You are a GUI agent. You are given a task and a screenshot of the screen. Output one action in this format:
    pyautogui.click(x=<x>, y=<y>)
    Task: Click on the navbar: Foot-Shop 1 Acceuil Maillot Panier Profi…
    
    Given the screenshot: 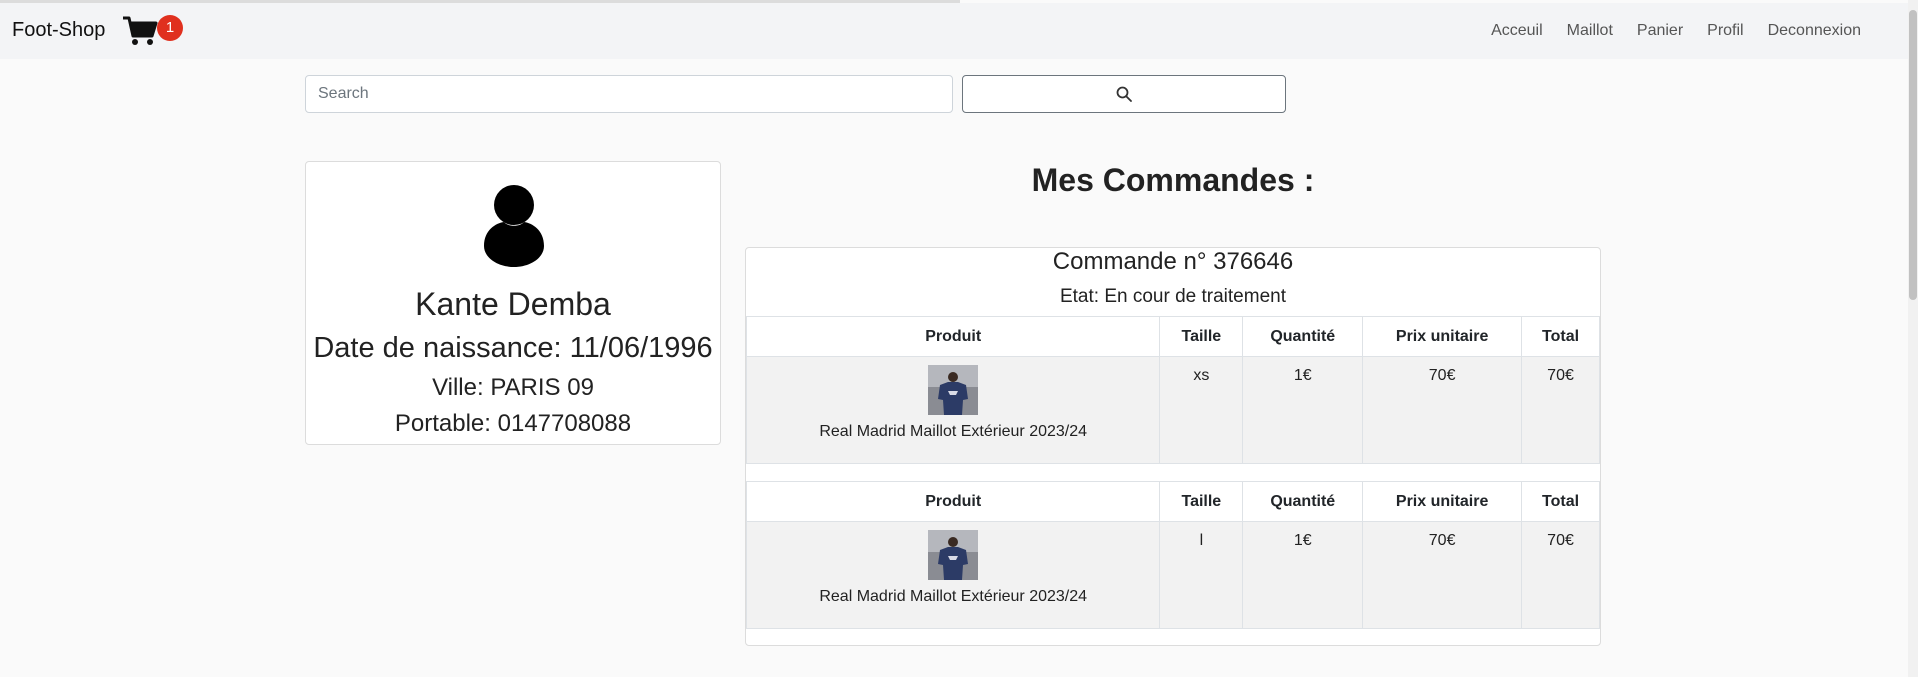 What is the action you would take?
    pyautogui.click(x=954, y=31)
    